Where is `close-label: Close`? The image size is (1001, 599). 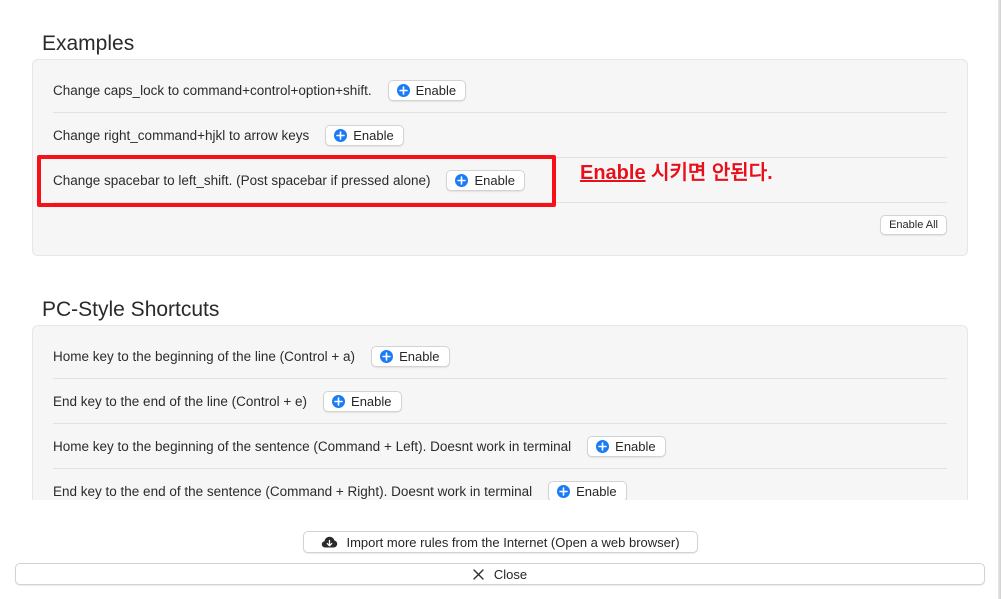
close-label: Close is located at coordinates (510, 574).